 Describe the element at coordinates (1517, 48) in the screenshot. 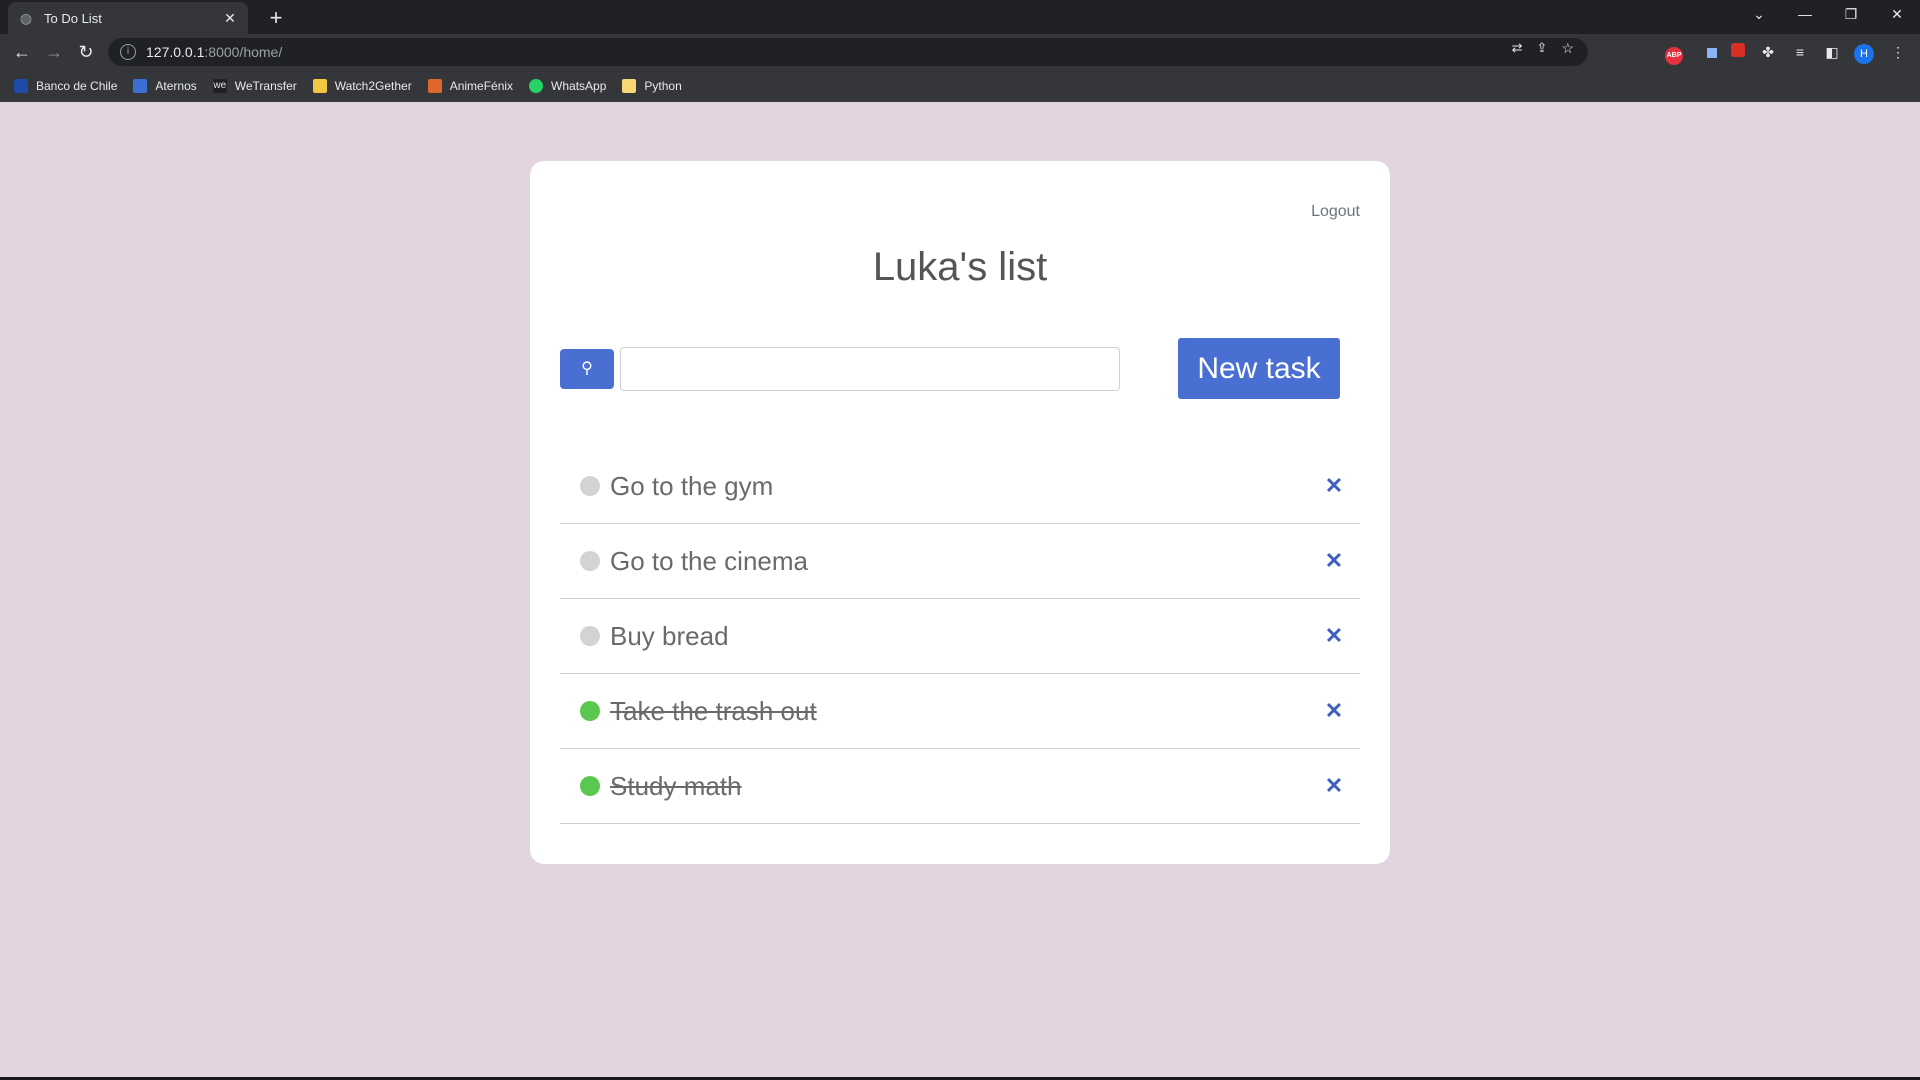

I see `translate-icon: ⇄` at that location.